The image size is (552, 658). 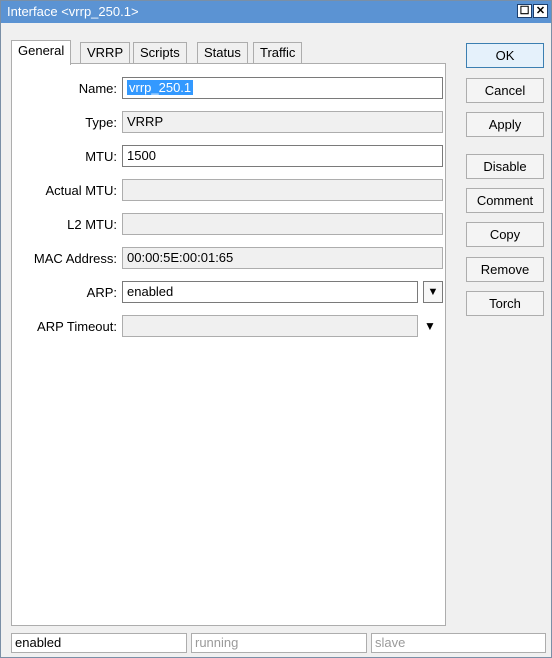 I want to click on comment-button: Comment, so click(x=505, y=200).